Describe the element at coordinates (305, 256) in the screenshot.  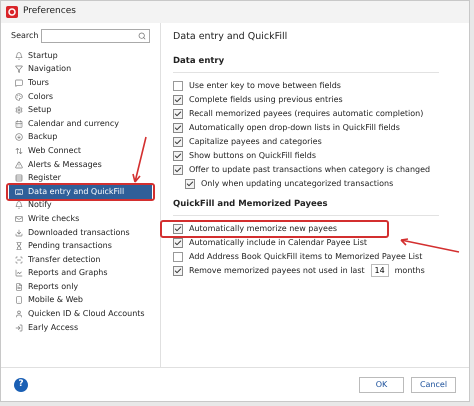
I see `option-label: Add Address Book QuickFill items to Memorized Payee List` at that location.